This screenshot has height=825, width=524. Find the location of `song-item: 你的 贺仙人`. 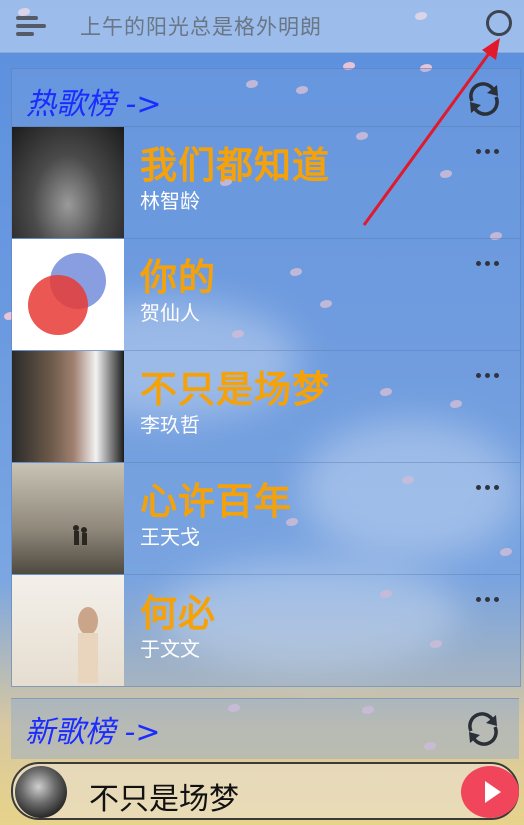

song-item: 你的 贺仙人 is located at coordinates (266, 295).